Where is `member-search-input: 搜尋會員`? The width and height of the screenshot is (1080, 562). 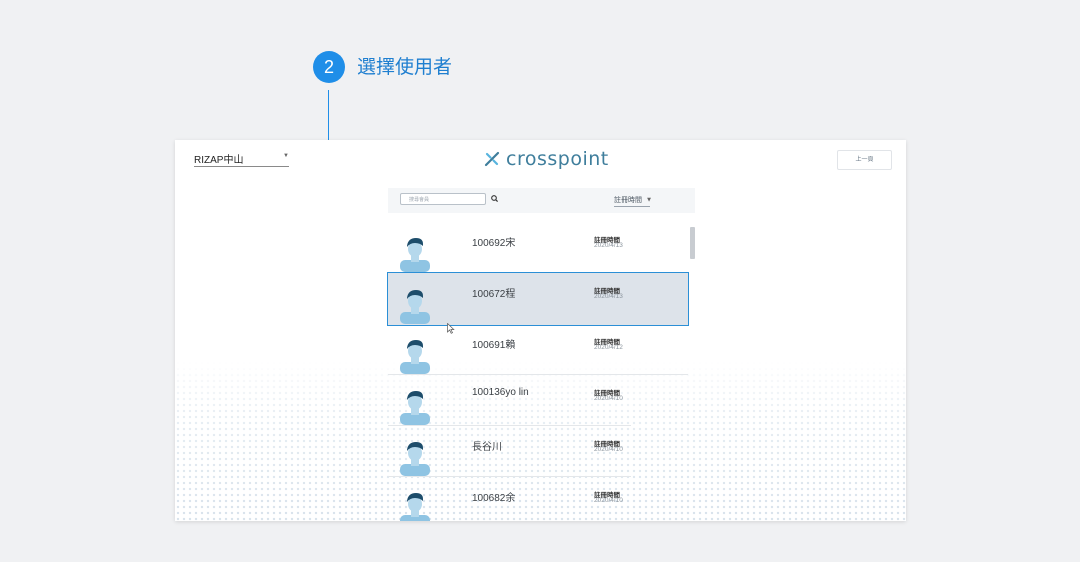
member-search-input: 搜尋會員 is located at coordinates (443, 199).